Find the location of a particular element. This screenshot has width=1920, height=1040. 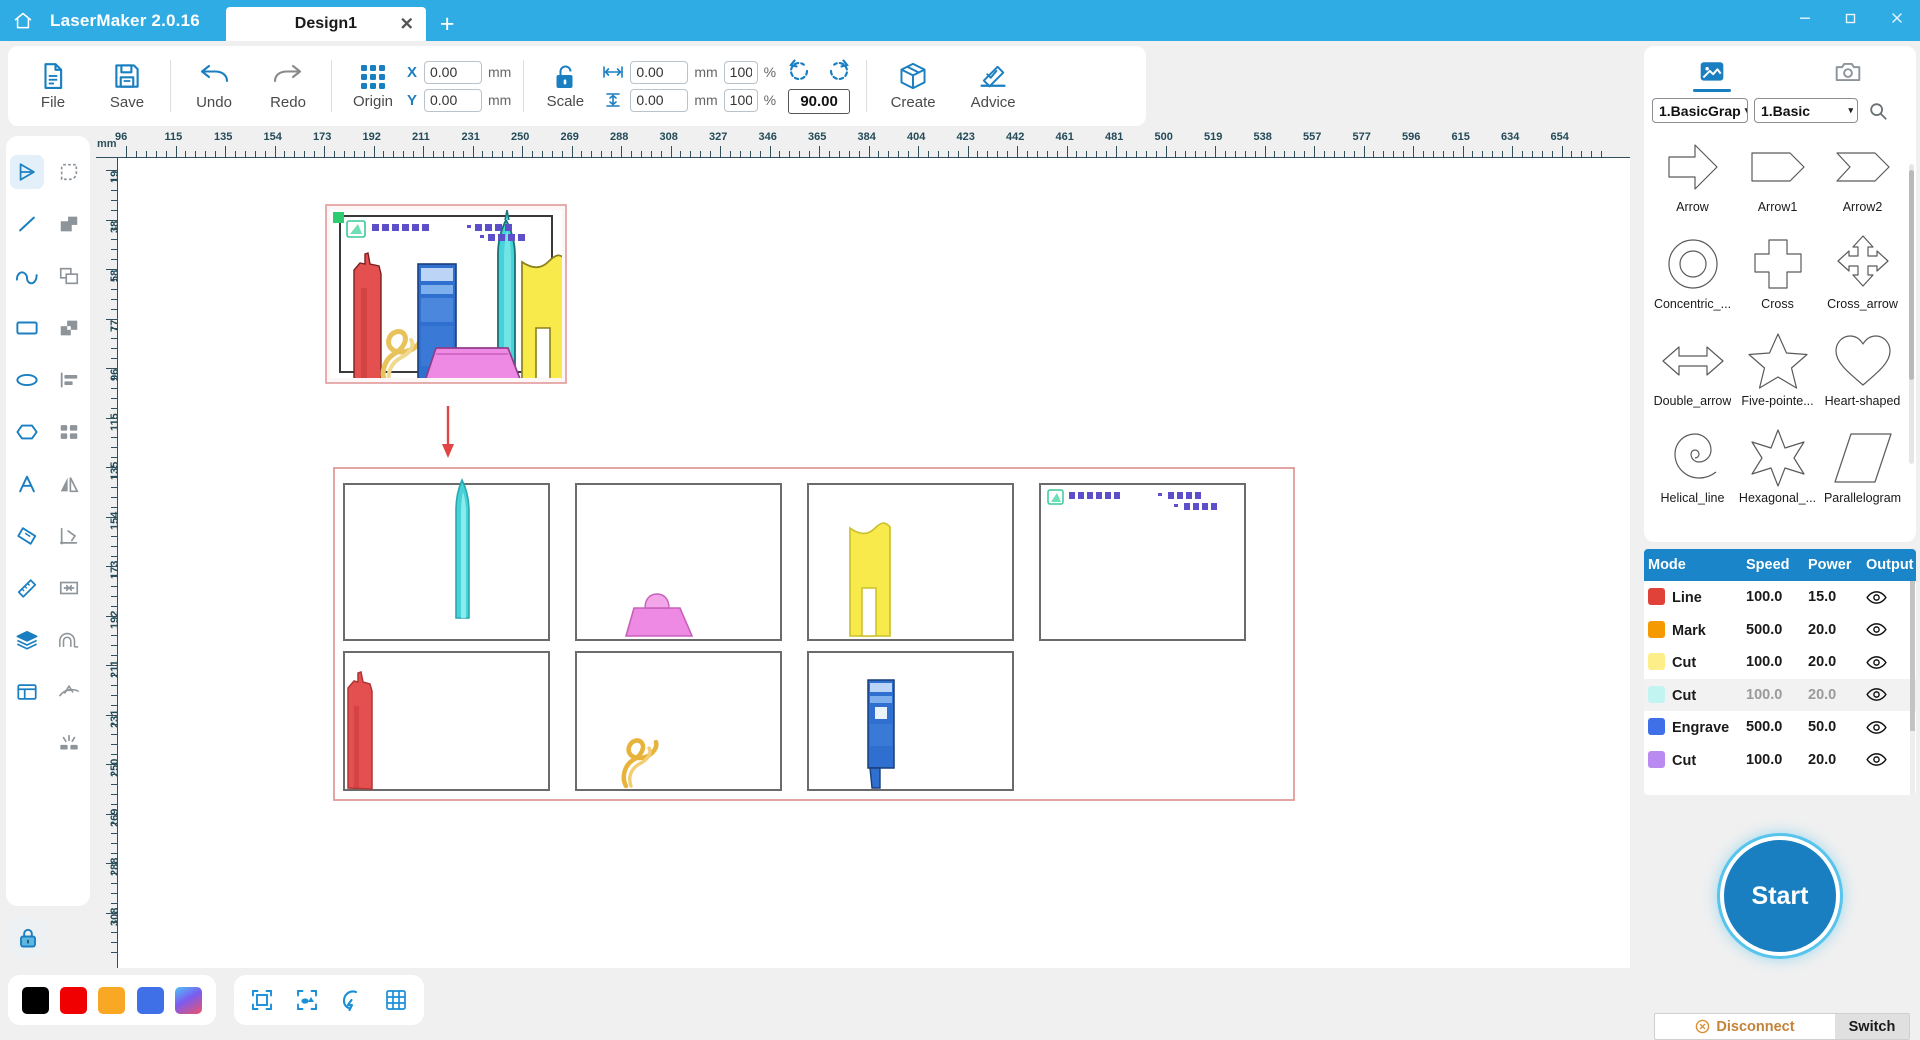

start-button: Start is located at coordinates (1780, 896).